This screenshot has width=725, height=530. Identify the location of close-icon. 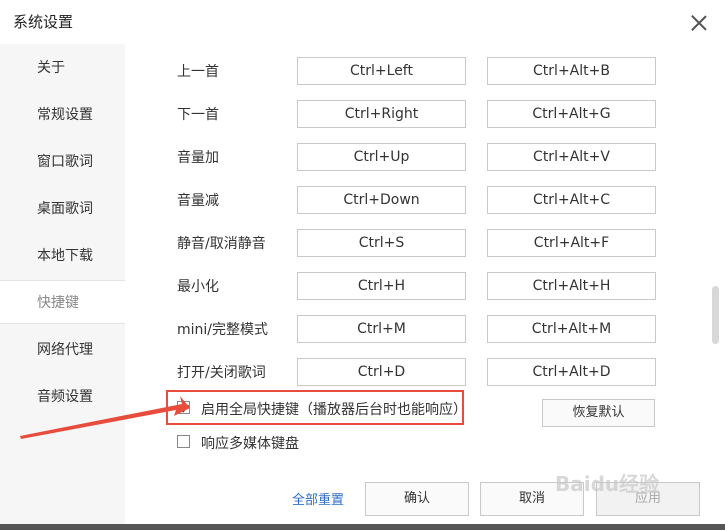
(699, 23).